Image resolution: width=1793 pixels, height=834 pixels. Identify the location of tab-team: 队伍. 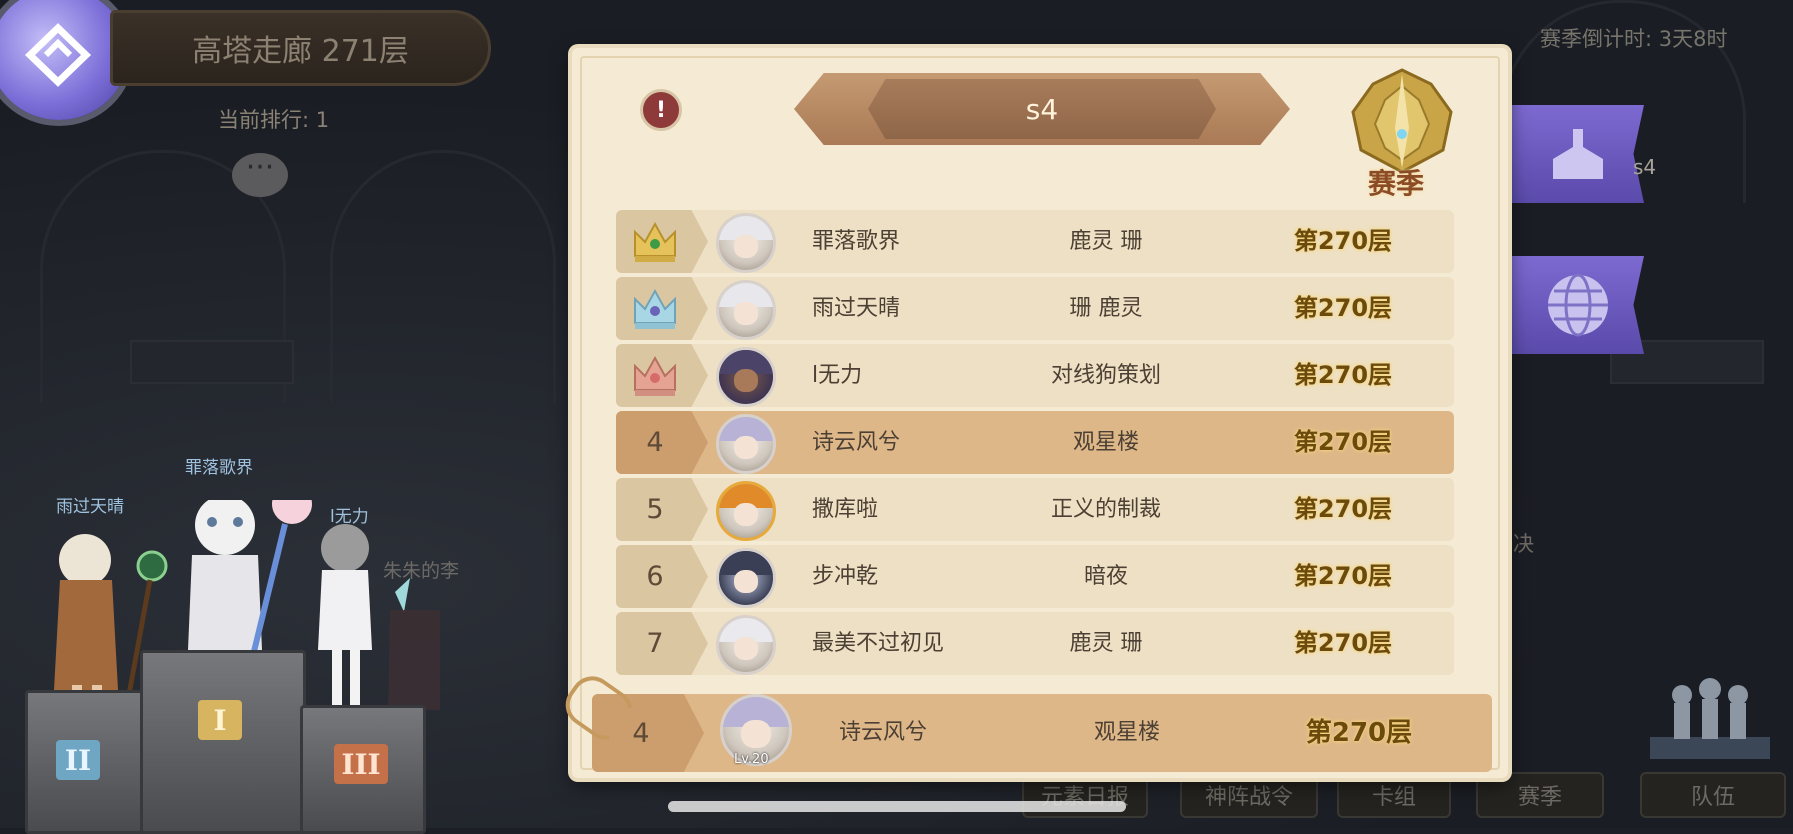
(1713, 795).